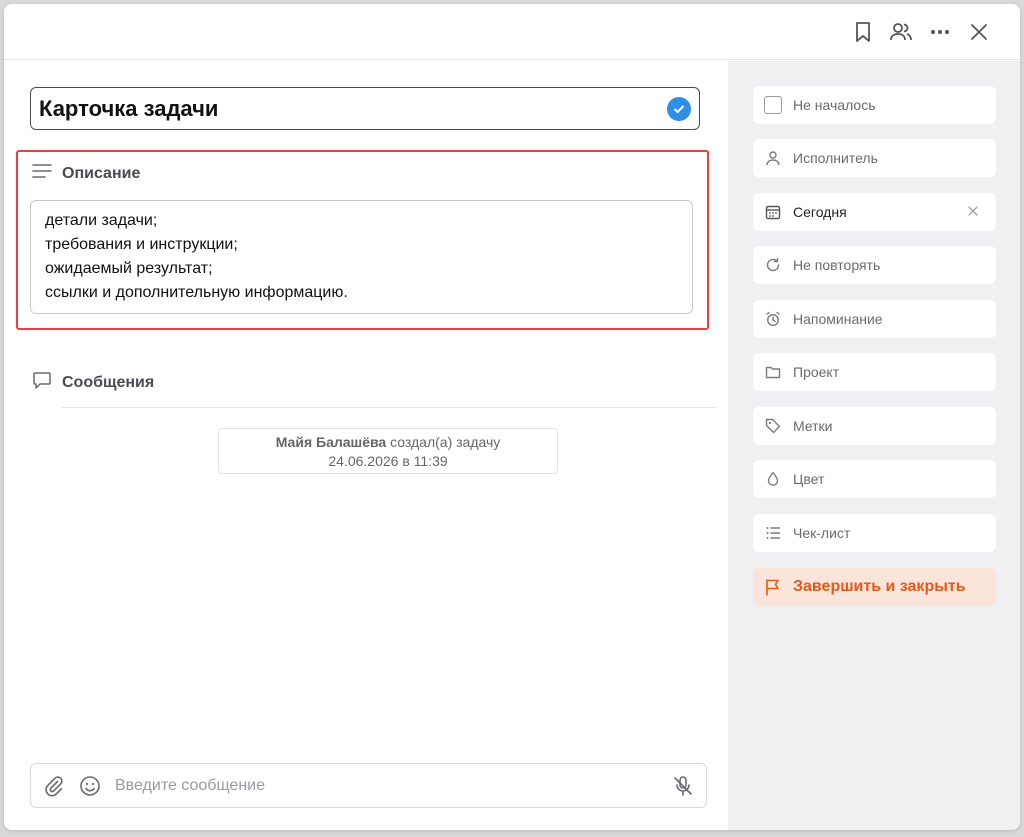  What do you see at coordinates (874, 479) in the screenshot?
I see `color-button: Цвет` at bounding box center [874, 479].